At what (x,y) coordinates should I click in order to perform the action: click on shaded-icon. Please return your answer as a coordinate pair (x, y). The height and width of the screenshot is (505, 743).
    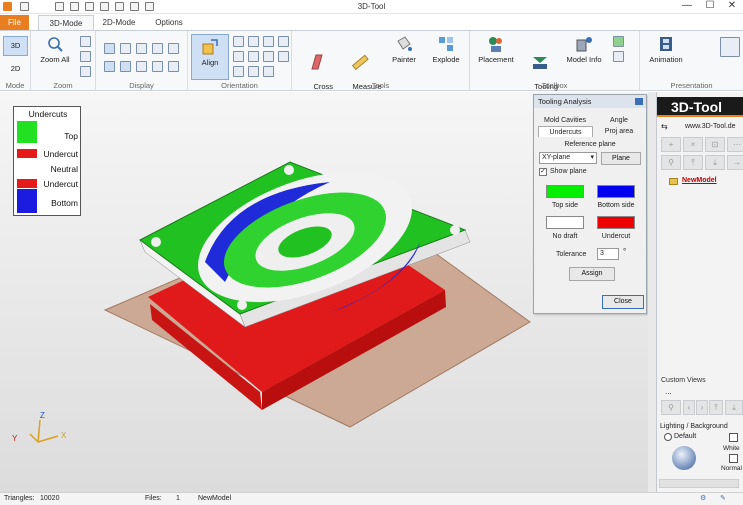
    Looking at the image, I should click on (109, 48).